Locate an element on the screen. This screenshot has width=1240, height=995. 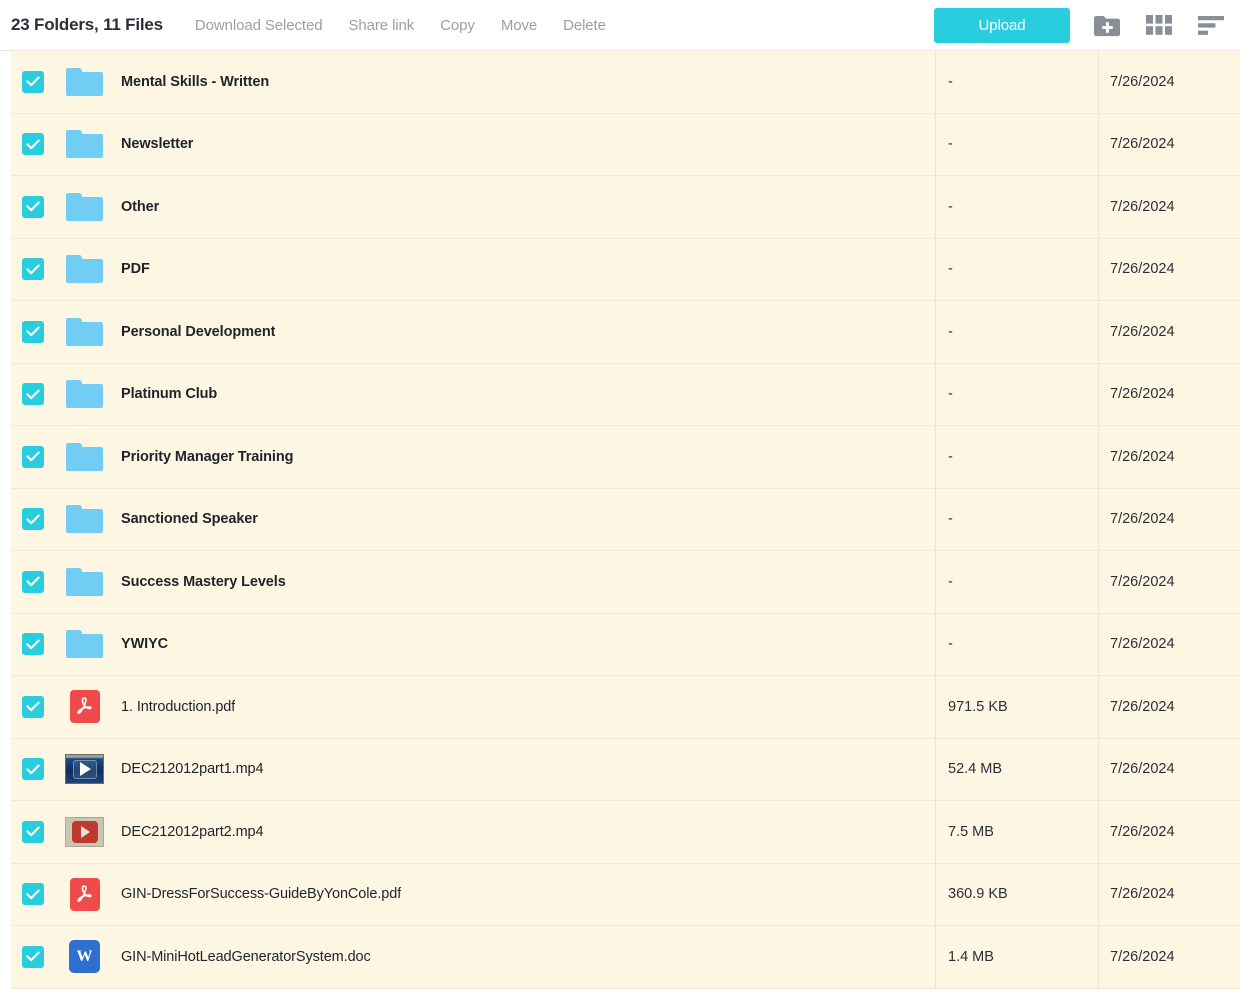
file-name-cell: PDF is located at coordinates (473, 270).